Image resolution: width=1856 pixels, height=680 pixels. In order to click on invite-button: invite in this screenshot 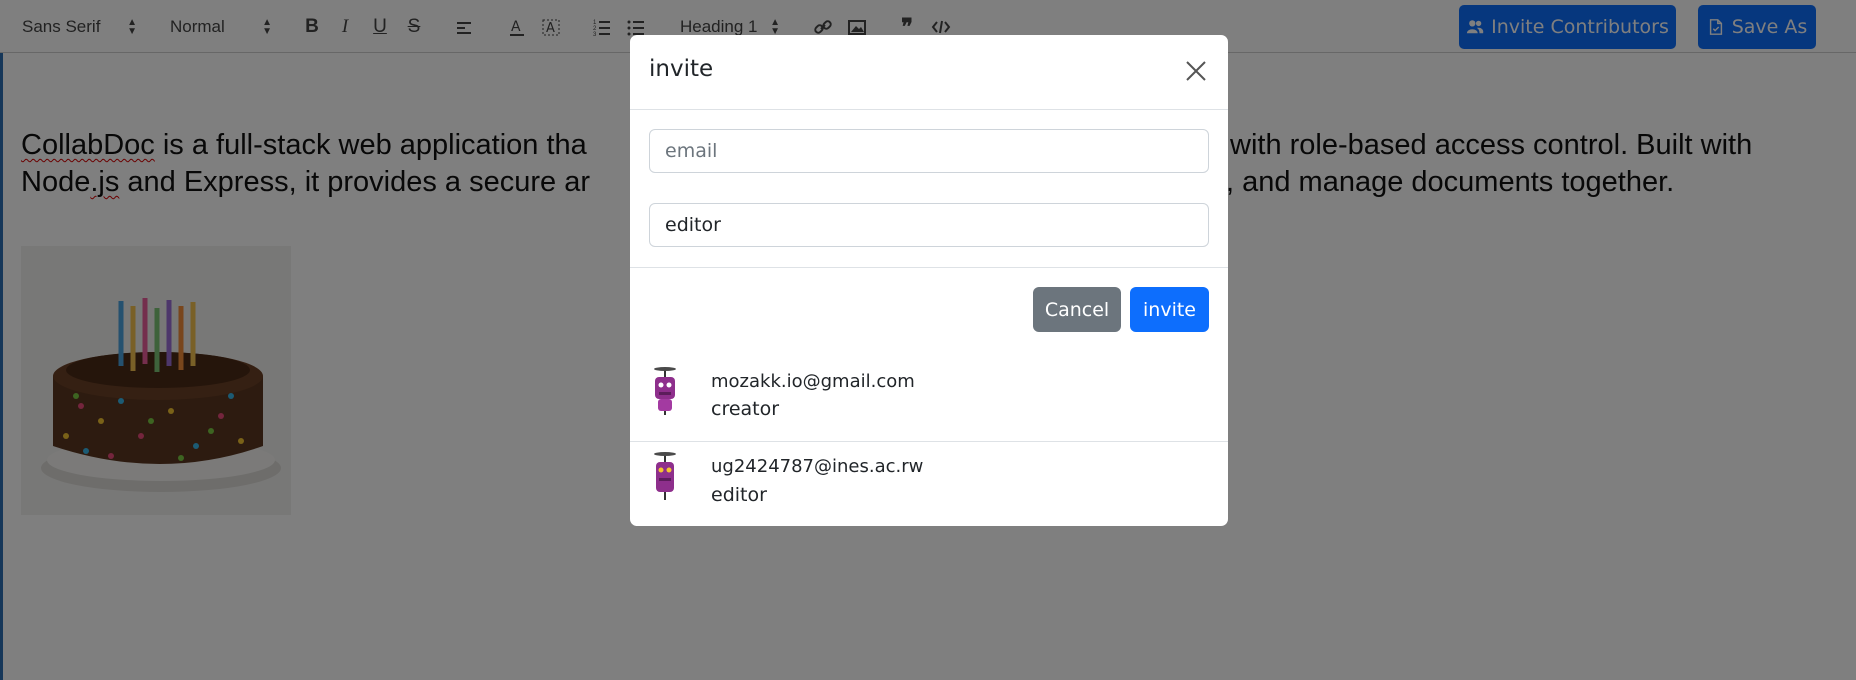, I will do `click(1169, 309)`.